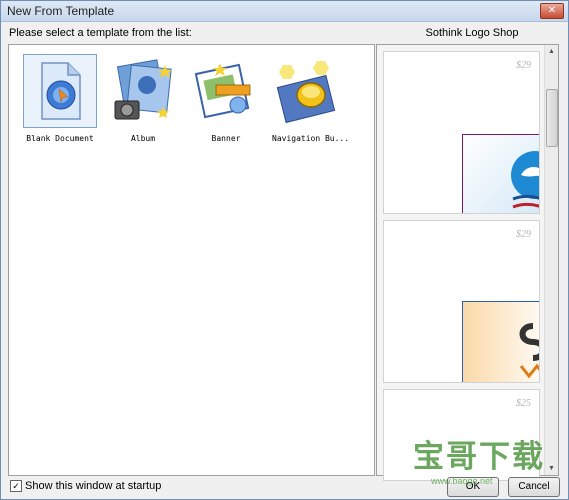 Image resolution: width=569 pixels, height=500 pixels. I want to click on watermark-url: www.baoge.net, so click(462, 481).